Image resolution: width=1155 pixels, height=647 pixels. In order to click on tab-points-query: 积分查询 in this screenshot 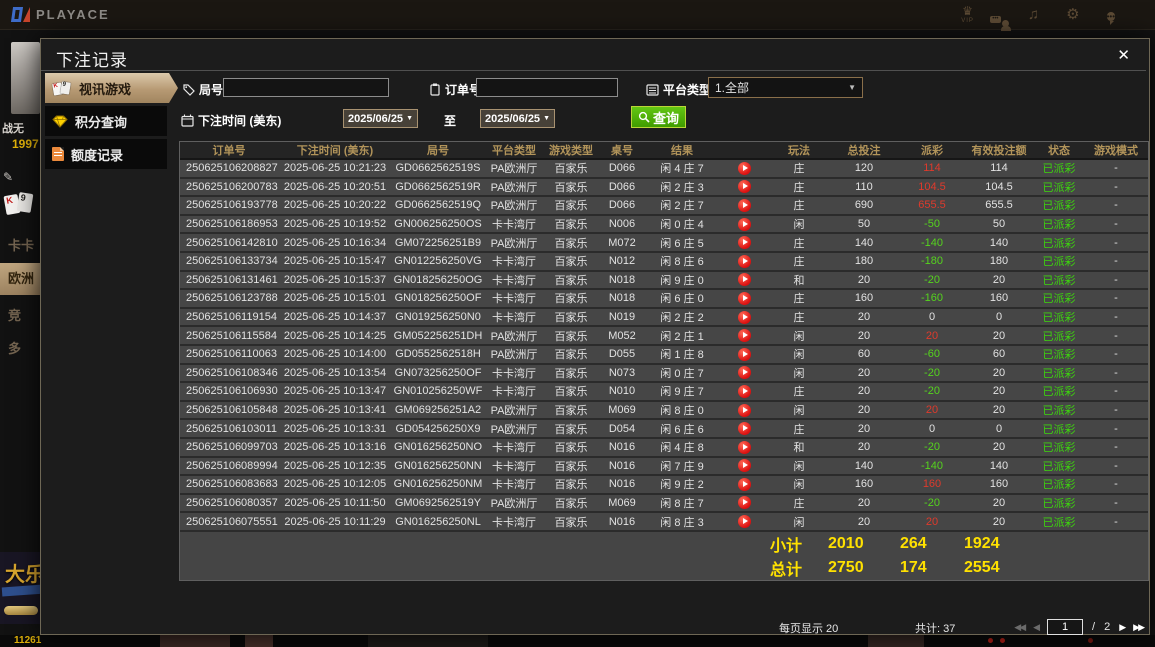, I will do `click(106, 121)`.